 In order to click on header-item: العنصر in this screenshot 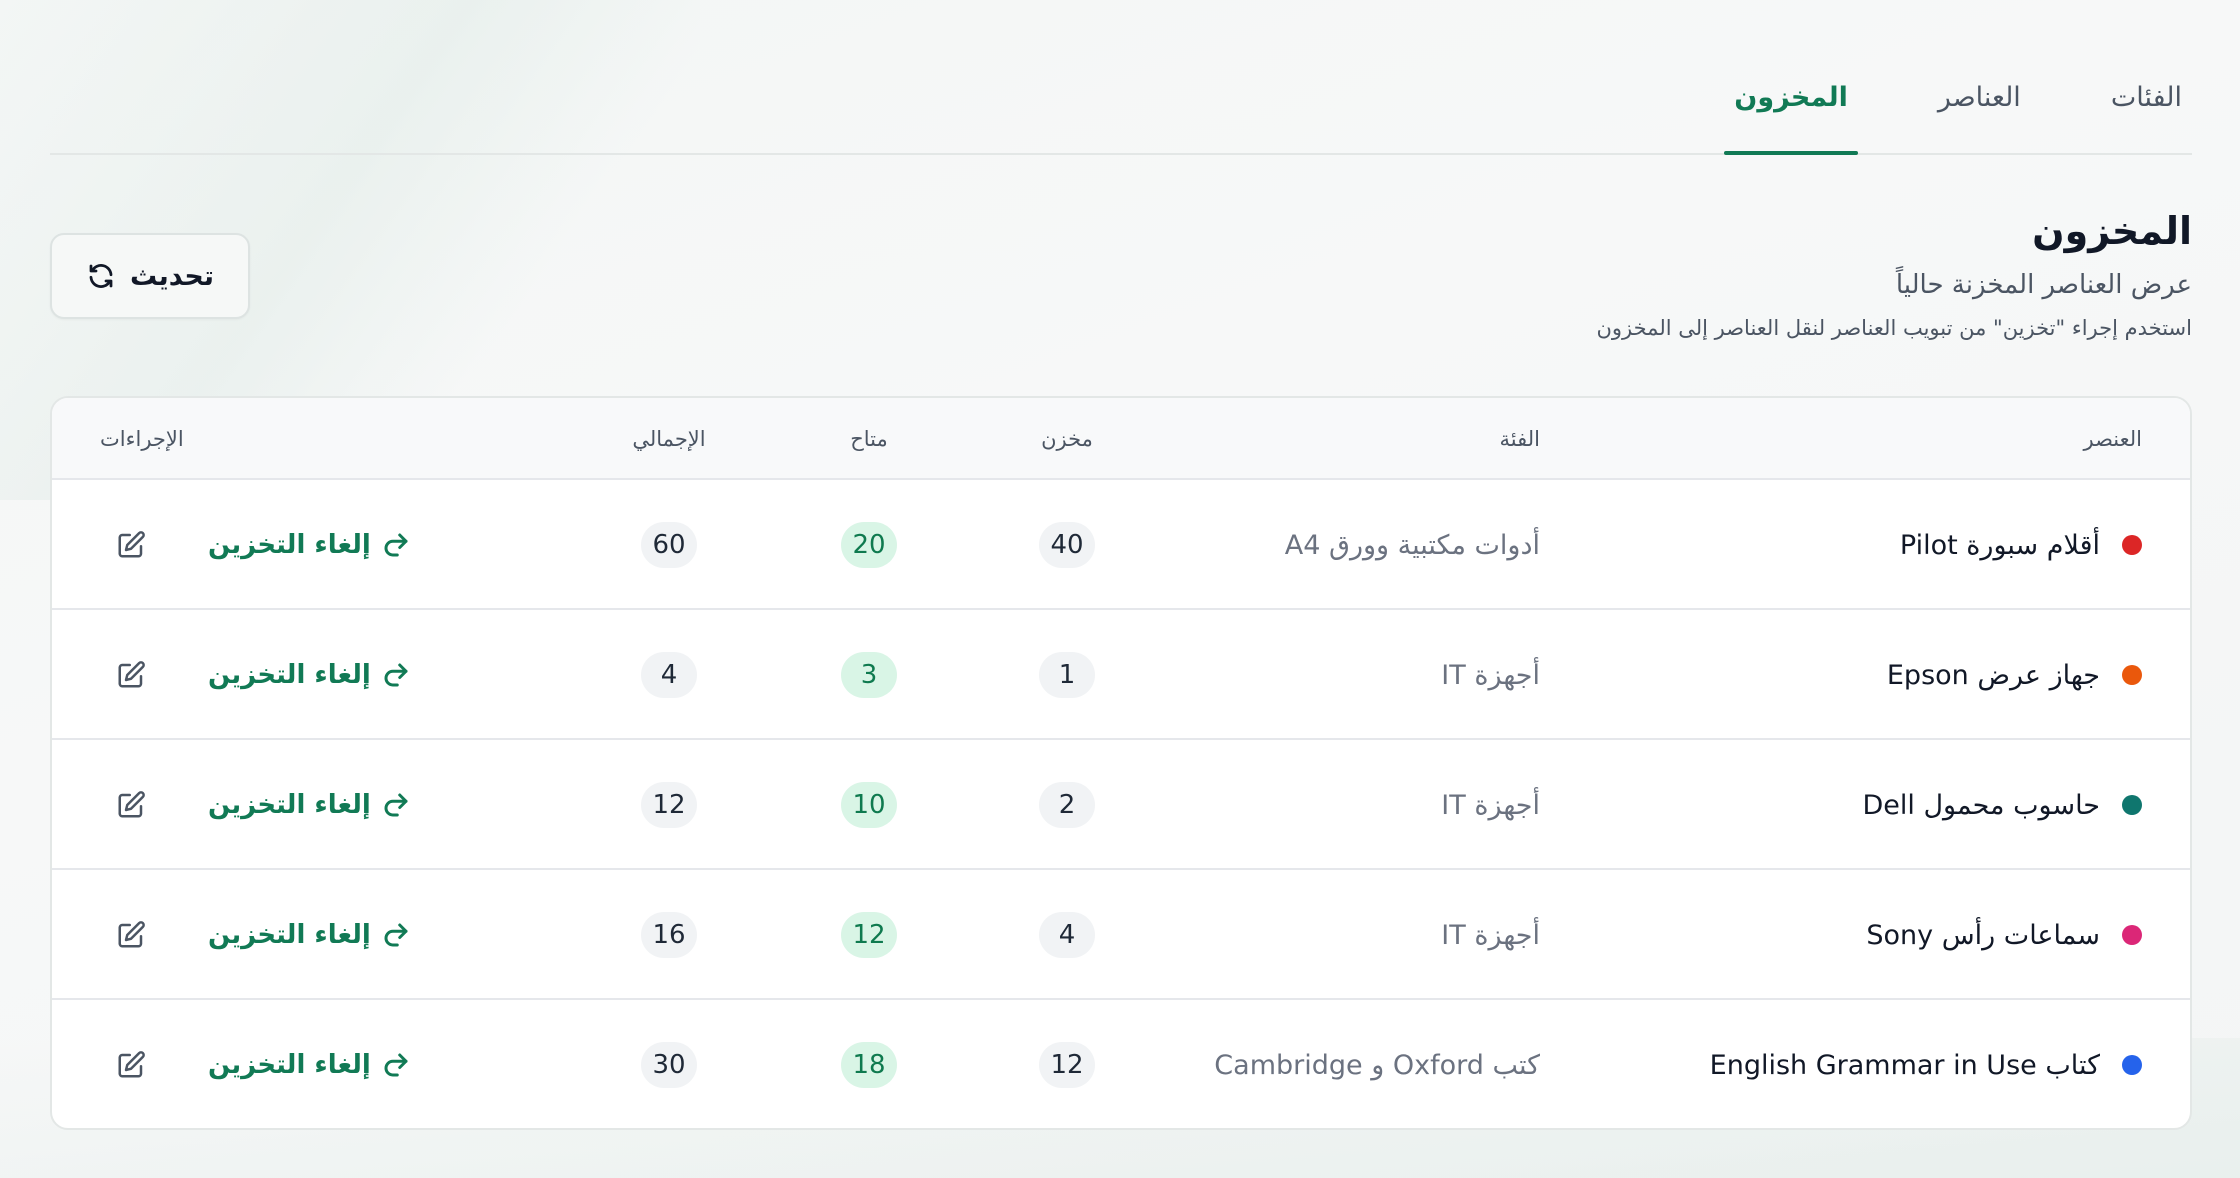, I will do `click(2113, 439)`.